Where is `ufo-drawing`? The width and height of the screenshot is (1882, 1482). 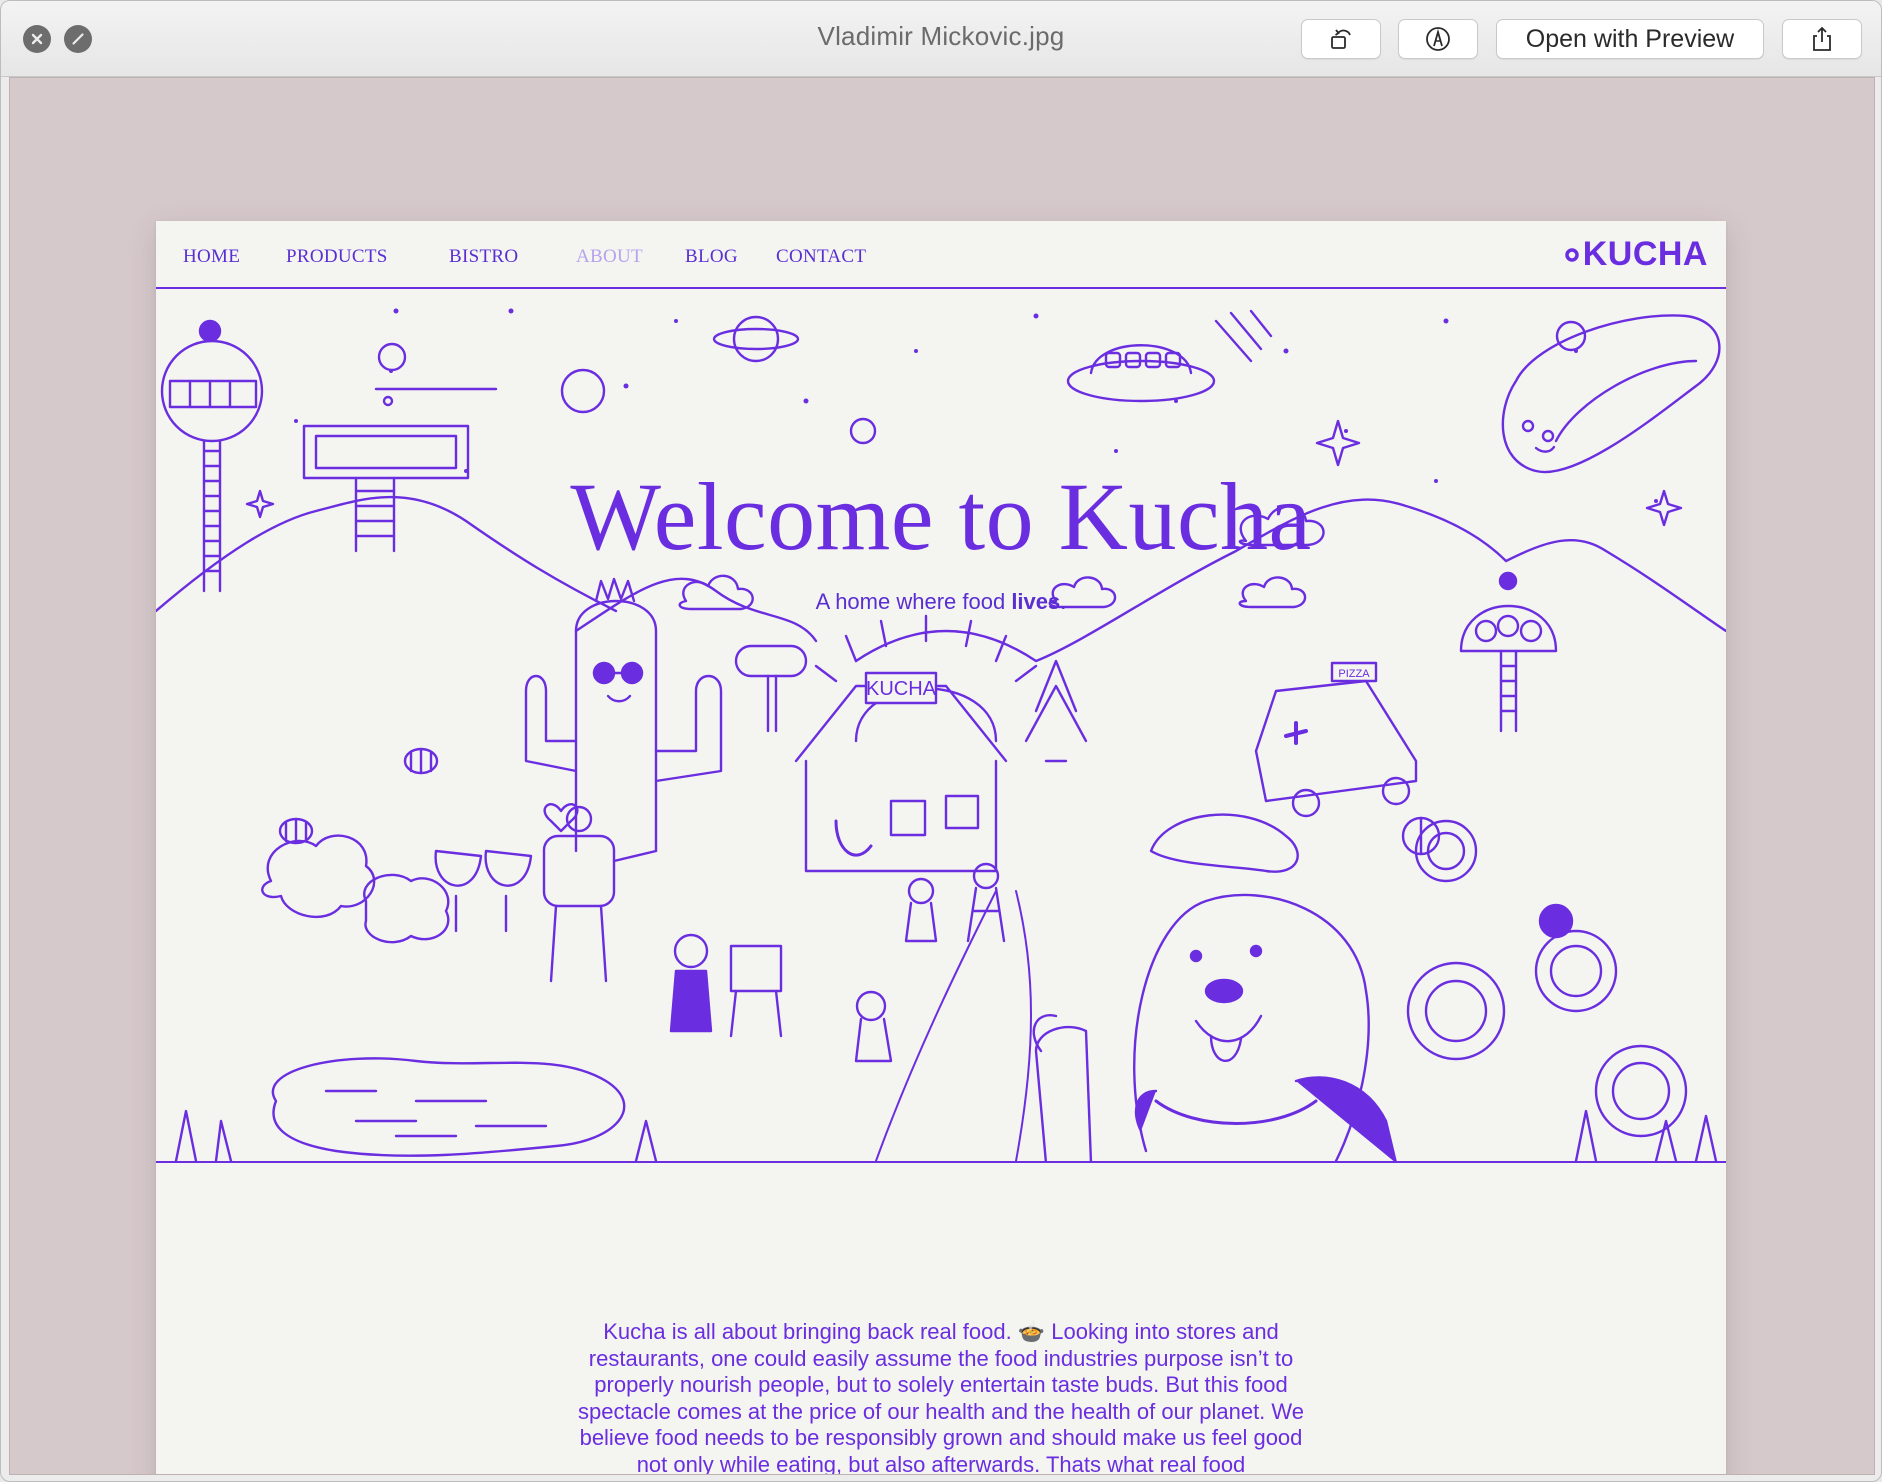
ufo-drawing is located at coordinates (1169, 356).